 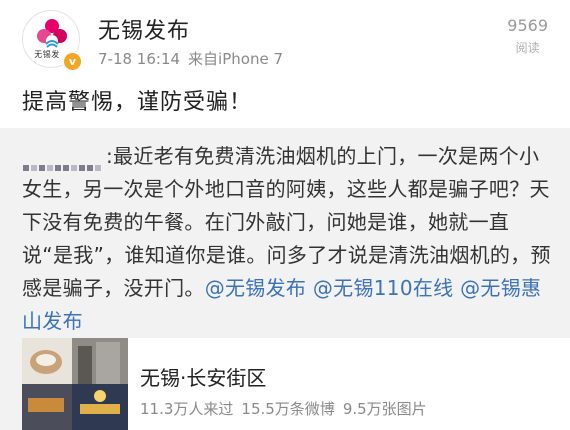 I want to click on read-label: 阅读, so click(x=527, y=48).